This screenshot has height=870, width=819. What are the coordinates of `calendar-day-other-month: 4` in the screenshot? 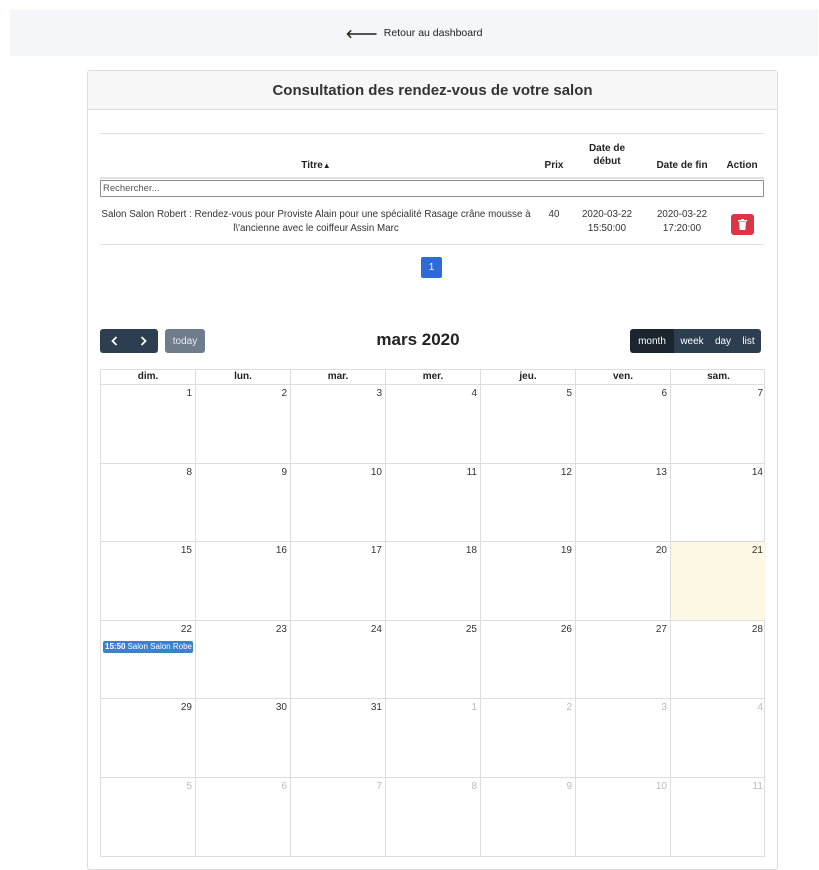 It's located at (718, 738).